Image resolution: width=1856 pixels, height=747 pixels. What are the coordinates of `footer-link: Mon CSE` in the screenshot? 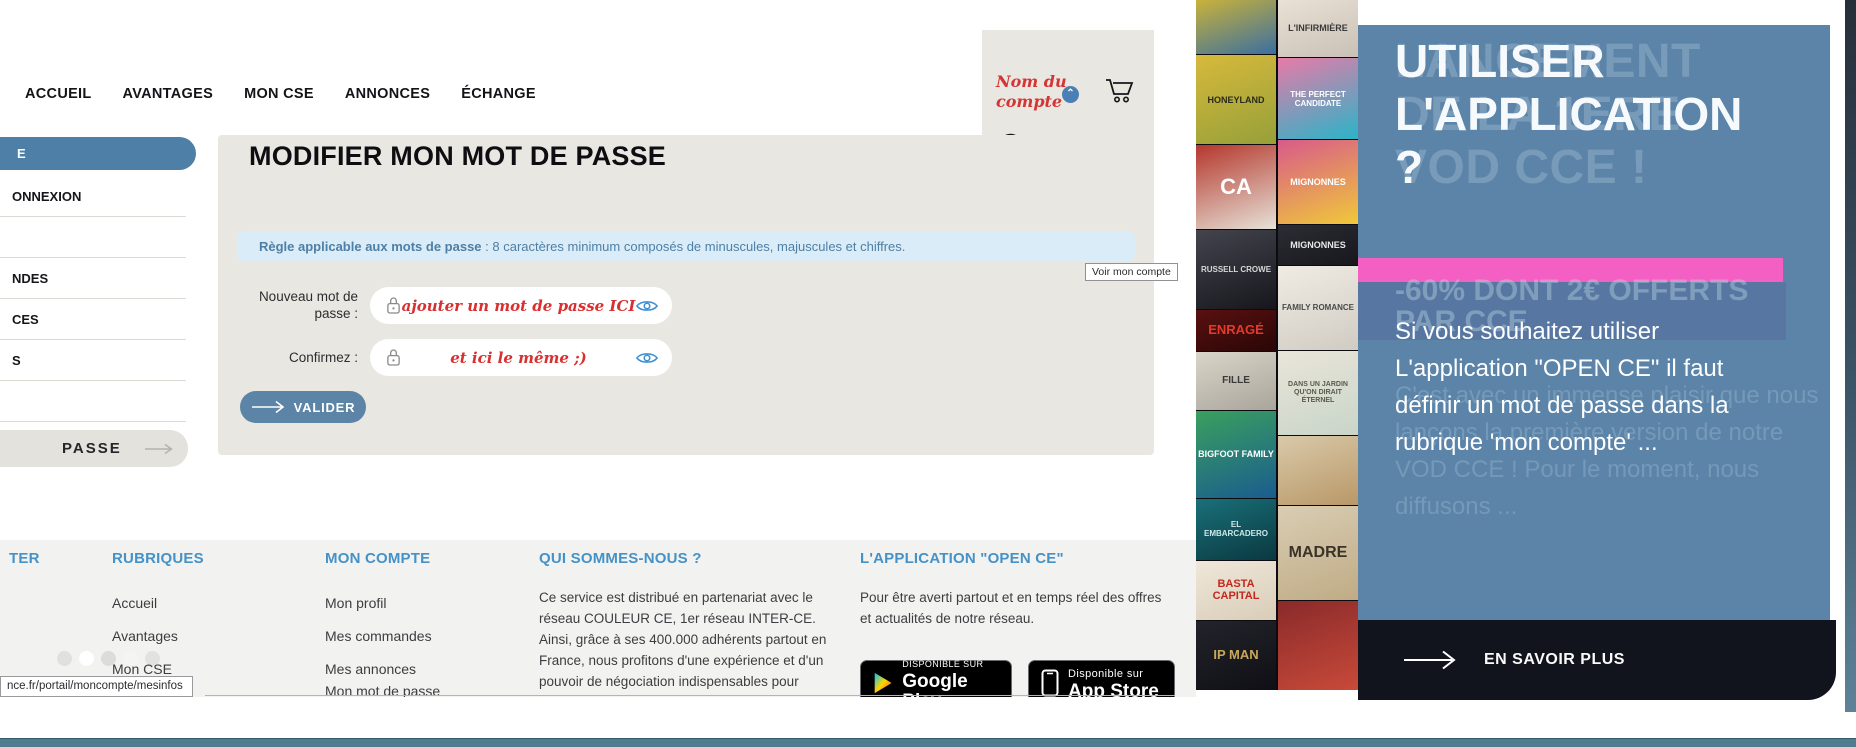 It's located at (172, 669).